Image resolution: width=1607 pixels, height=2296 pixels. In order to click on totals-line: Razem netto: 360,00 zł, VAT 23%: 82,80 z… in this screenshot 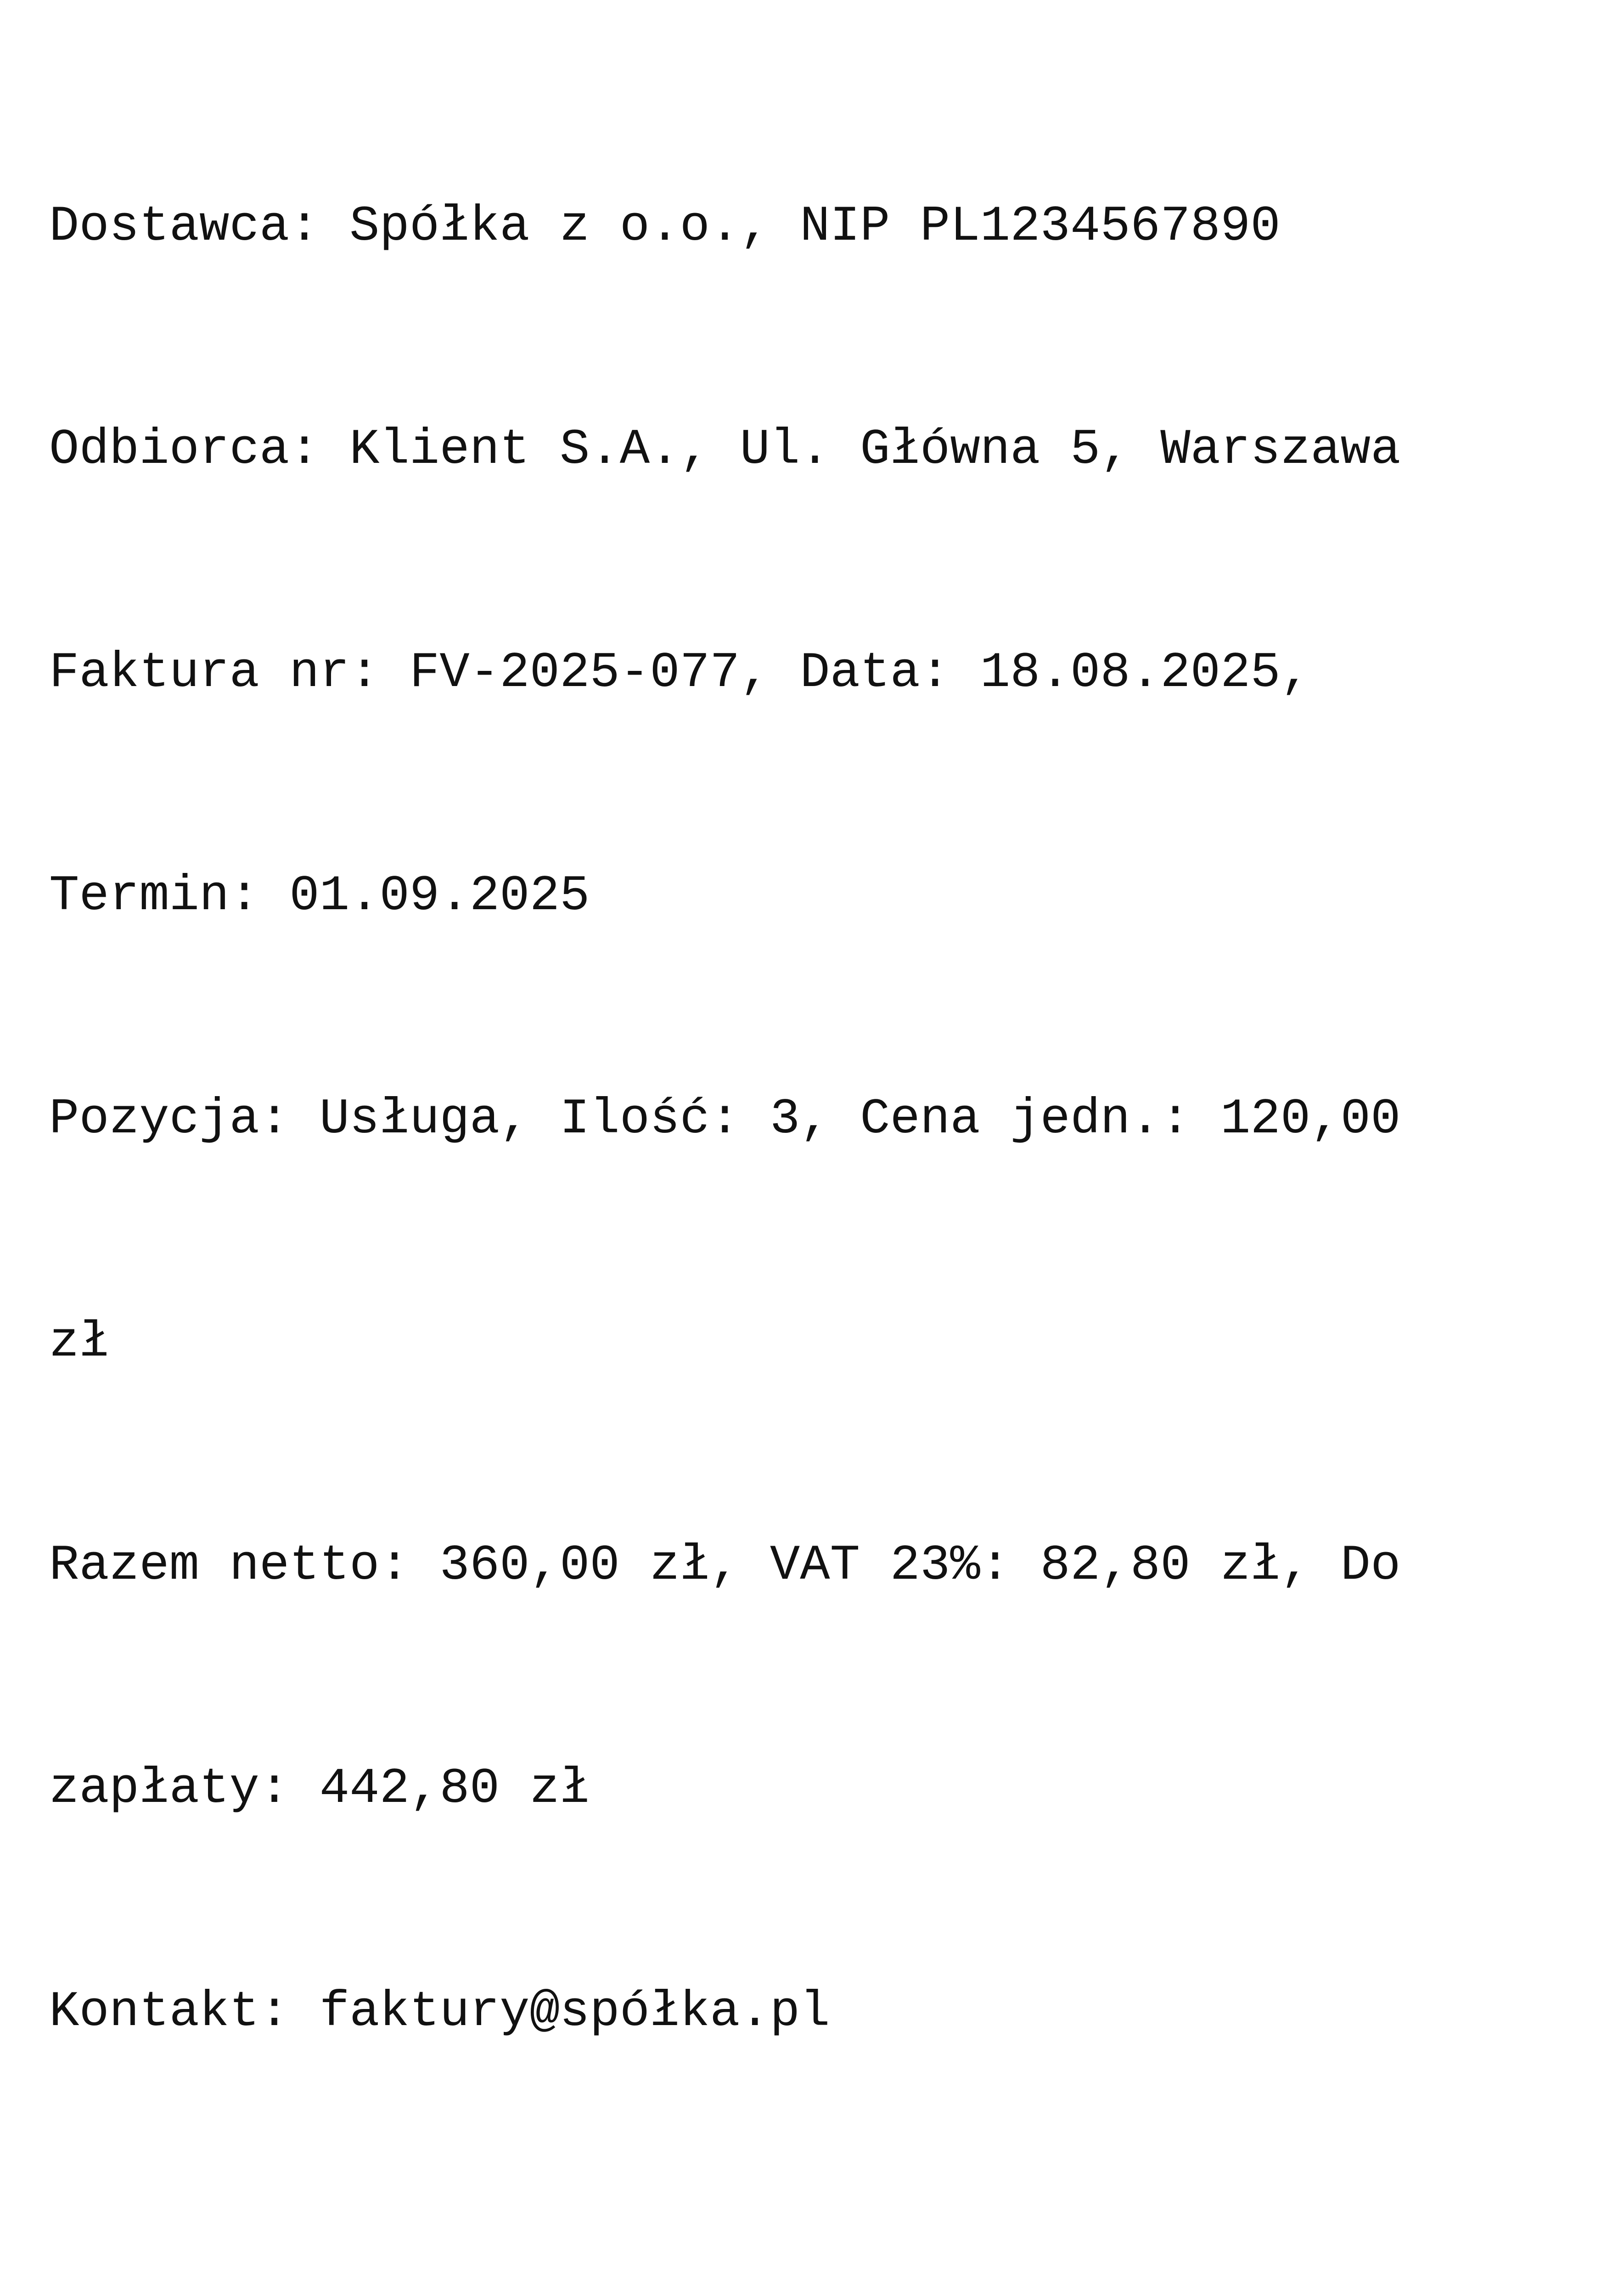, I will do `click(725, 1565)`.